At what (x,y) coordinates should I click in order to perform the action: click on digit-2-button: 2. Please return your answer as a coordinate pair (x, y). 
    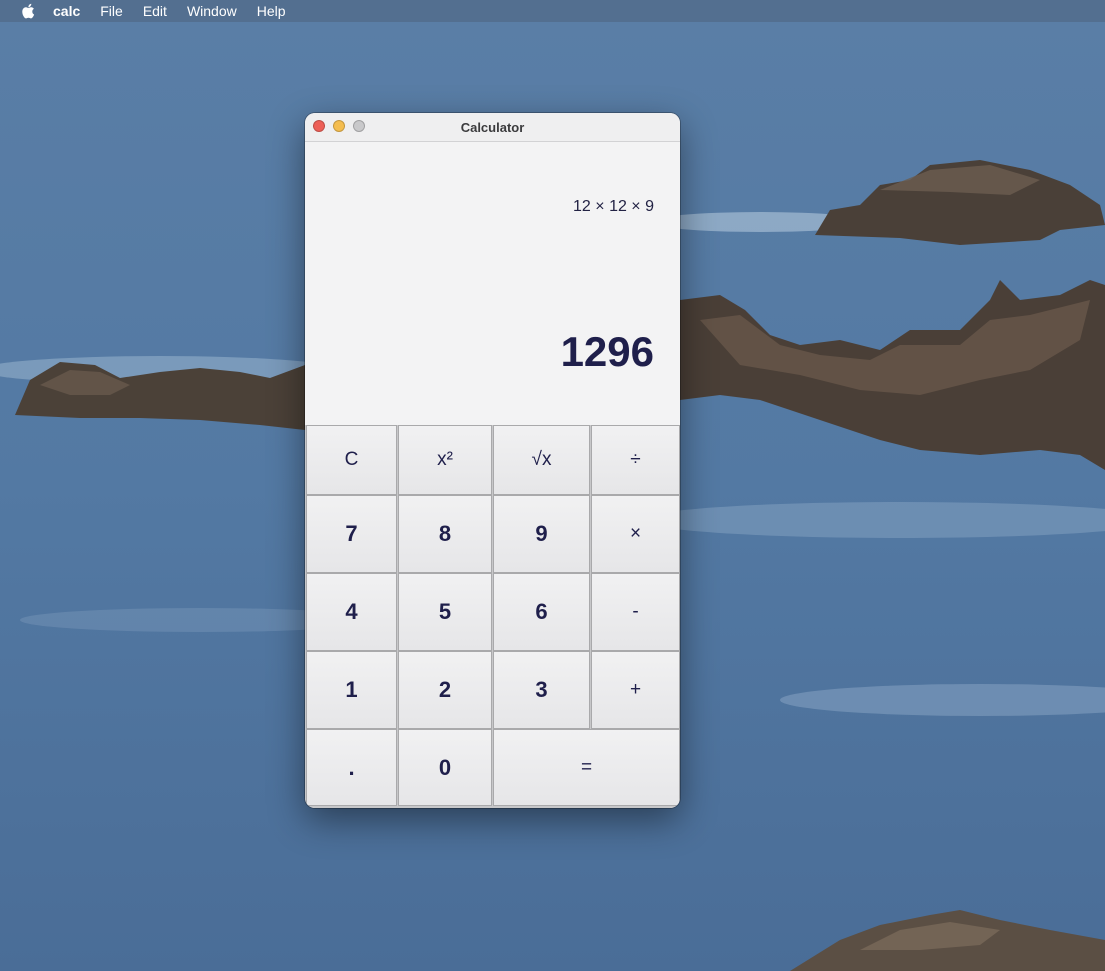
    Looking at the image, I should click on (445, 690).